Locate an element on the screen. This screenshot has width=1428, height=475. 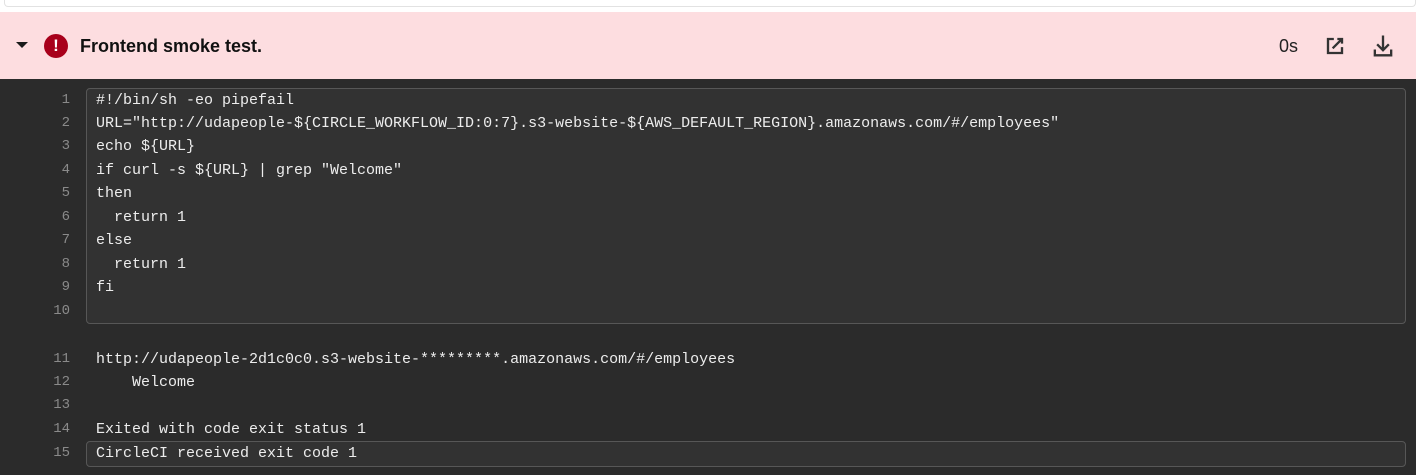
code-line: 1 #!/bin/sh -eo pipefail is located at coordinates (708, 100).